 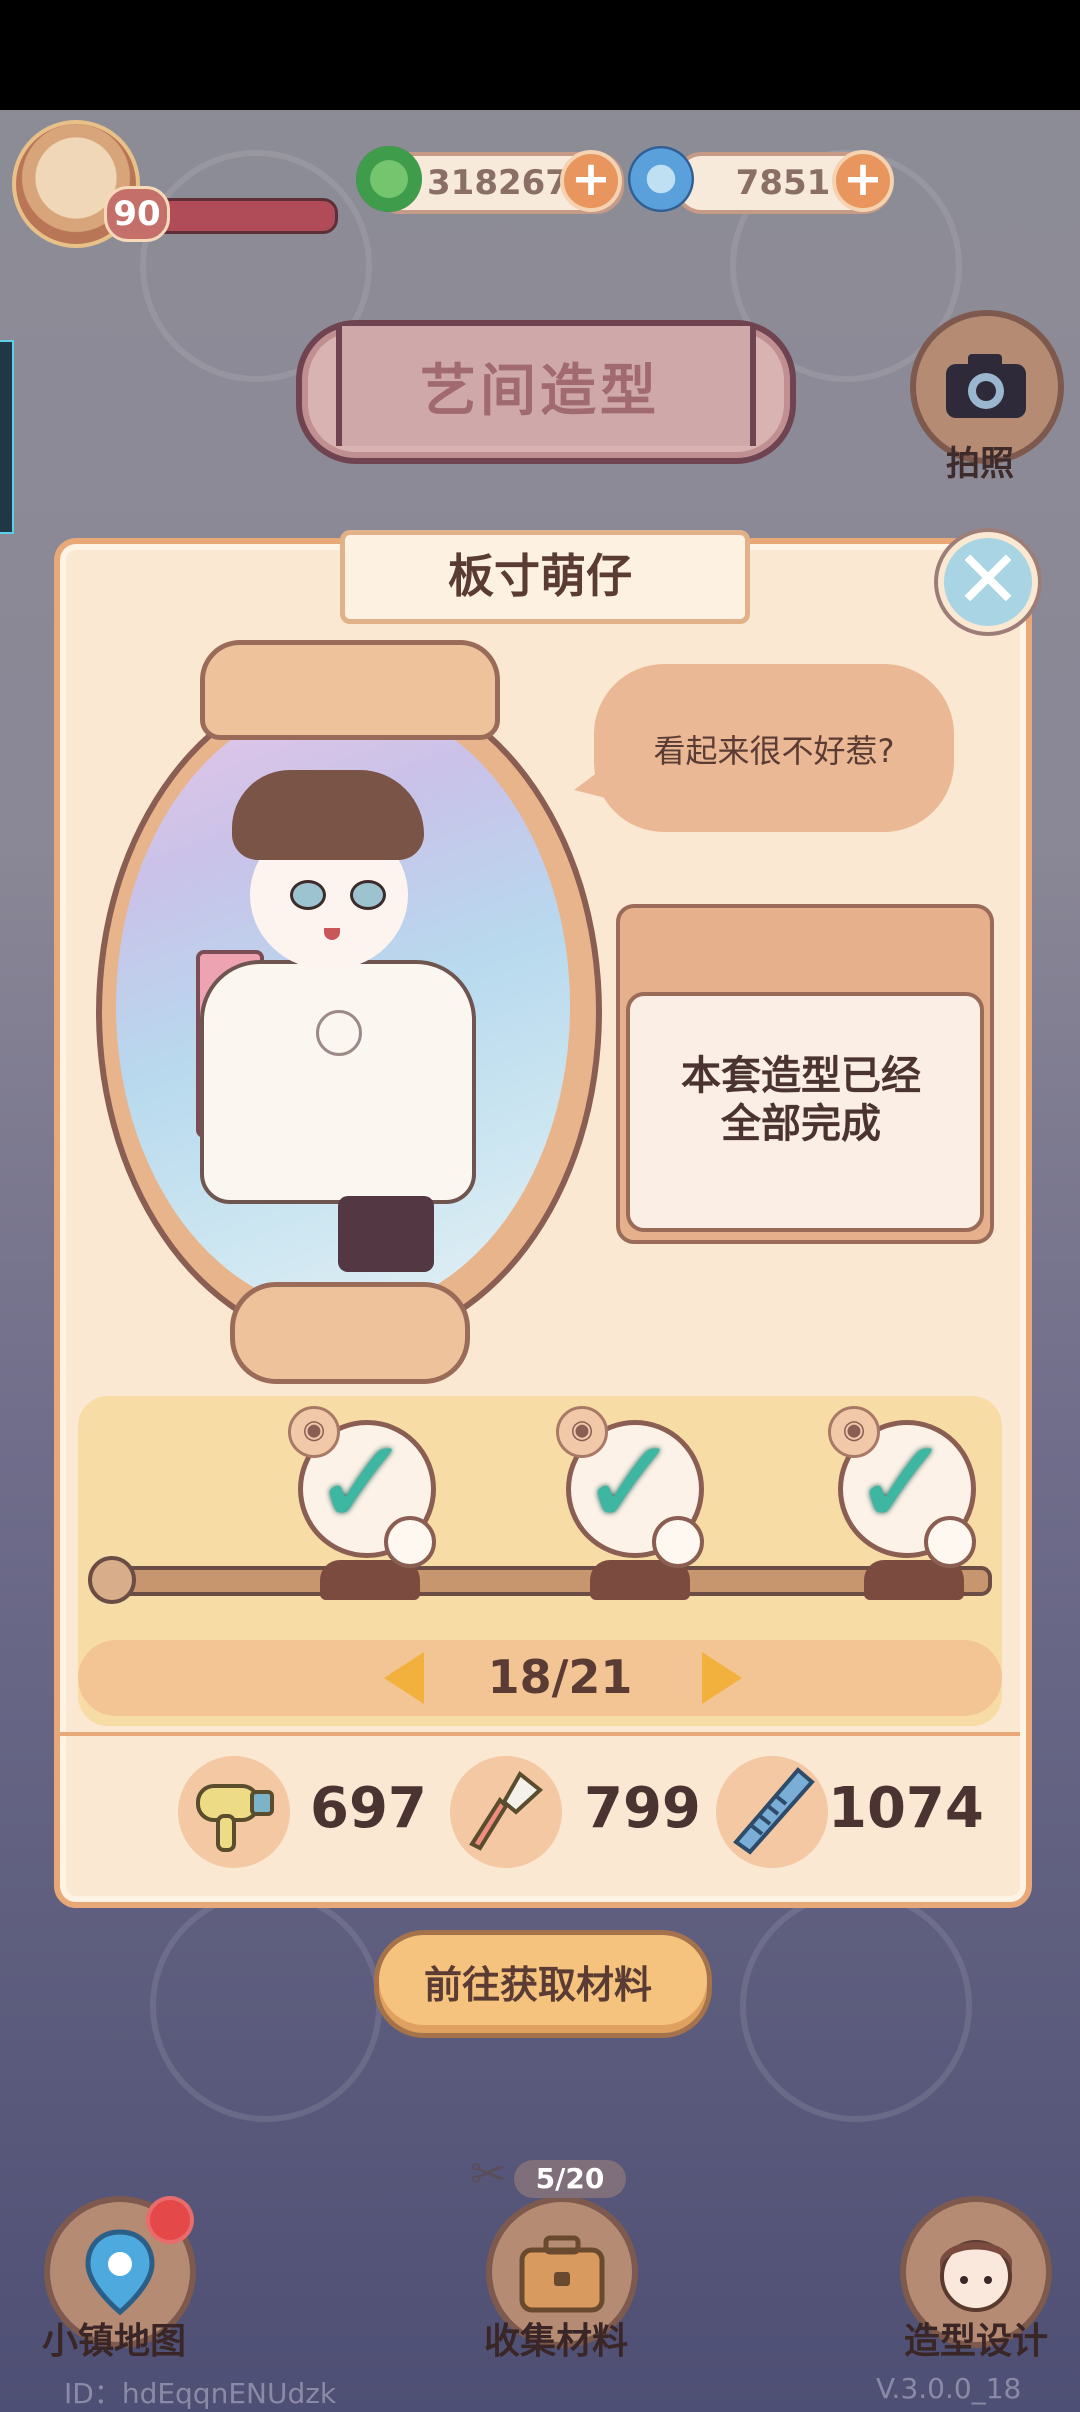 I want to click on add-leaf-currency-button: +, so click(x=591, y=181).